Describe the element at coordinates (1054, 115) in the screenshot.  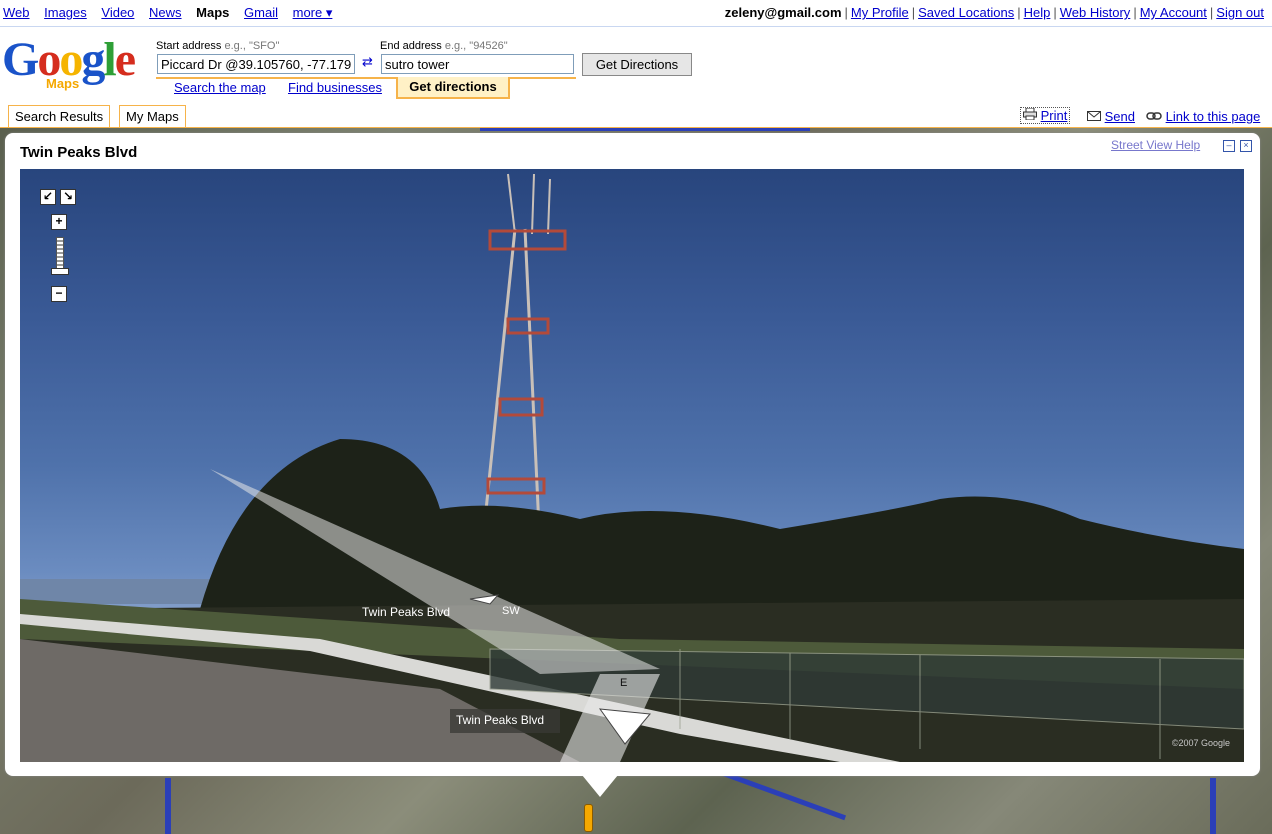
I see `print-link: Print` at that location.